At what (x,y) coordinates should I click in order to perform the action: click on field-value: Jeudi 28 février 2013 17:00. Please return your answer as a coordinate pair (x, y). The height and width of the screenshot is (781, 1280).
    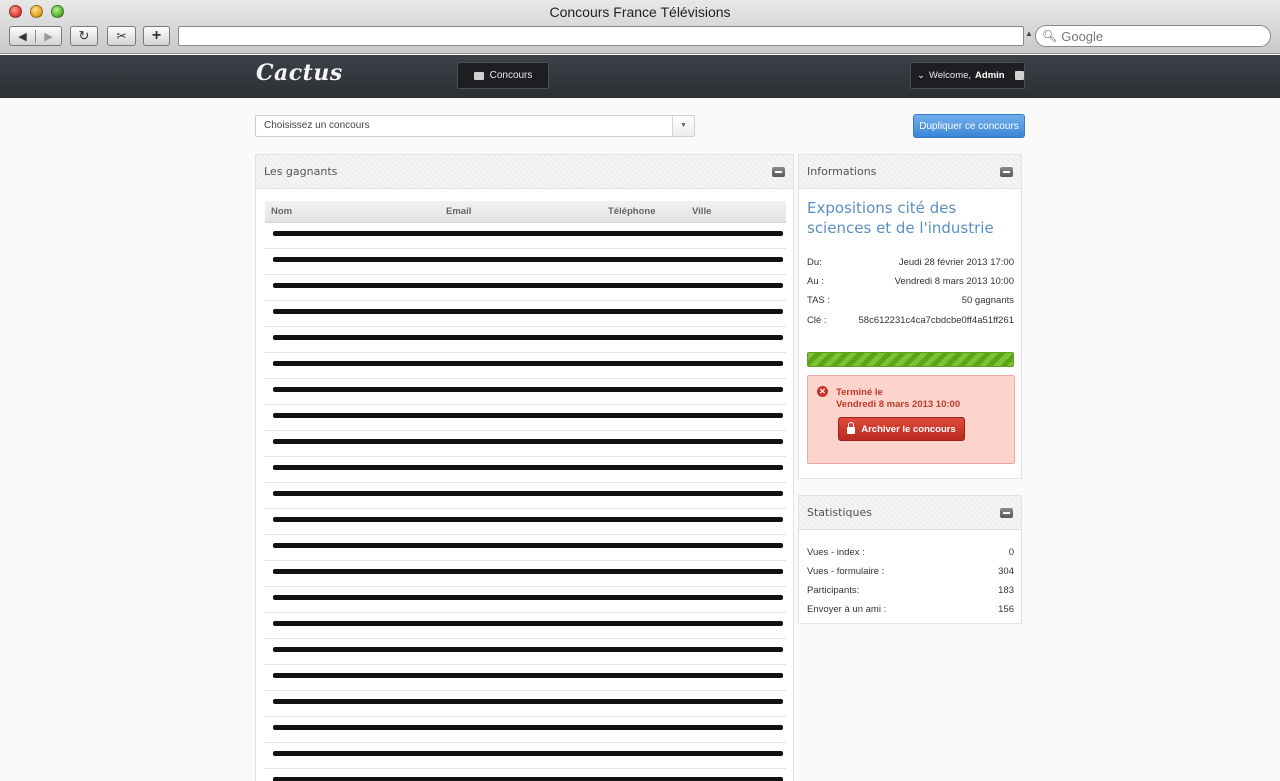
    Looking at the image, I should click on (956, 262).